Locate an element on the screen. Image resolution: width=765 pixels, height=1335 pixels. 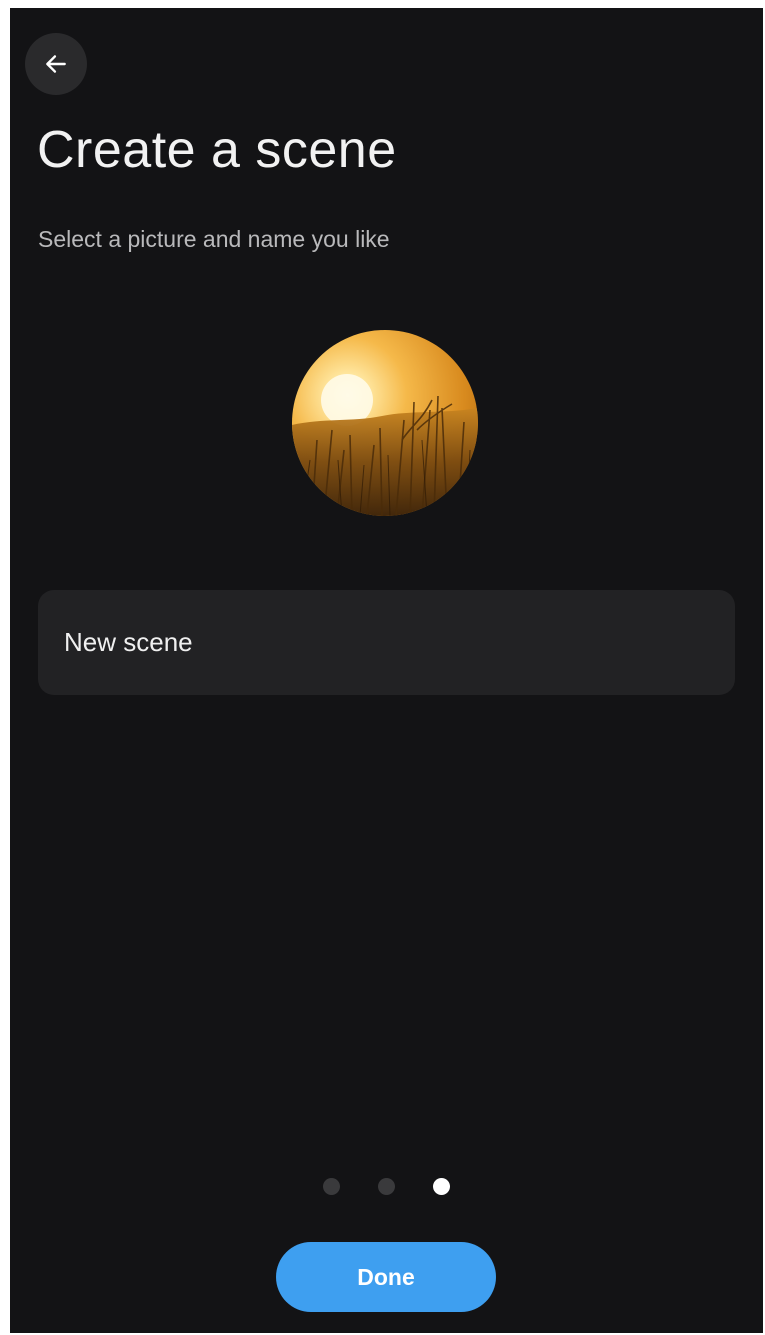
page-dot-active is located at coordinates (441, 1186).